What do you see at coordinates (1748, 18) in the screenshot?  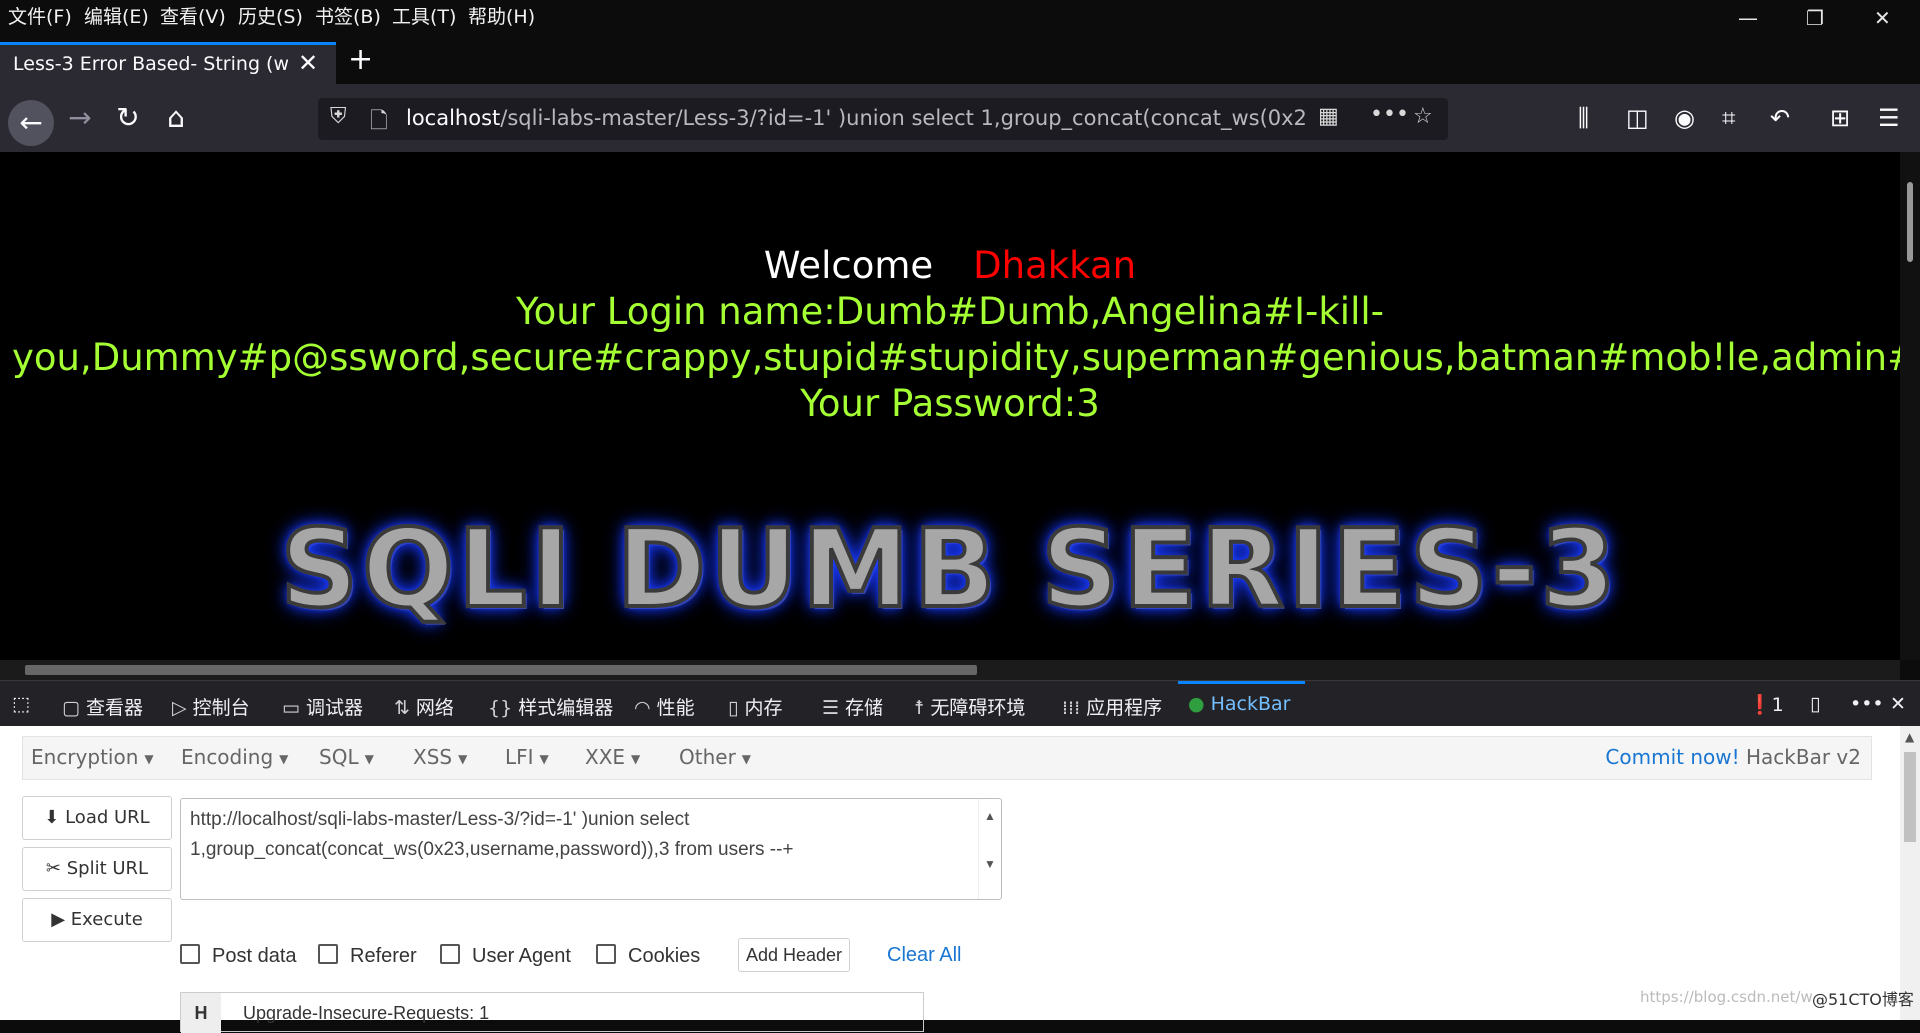 I see `minimize-button: —` at bounding box center [1748, 18].